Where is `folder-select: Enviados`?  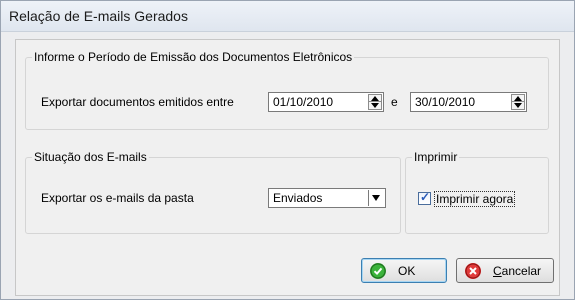 folder-select: Enviados is located at coordinates (327, 198).